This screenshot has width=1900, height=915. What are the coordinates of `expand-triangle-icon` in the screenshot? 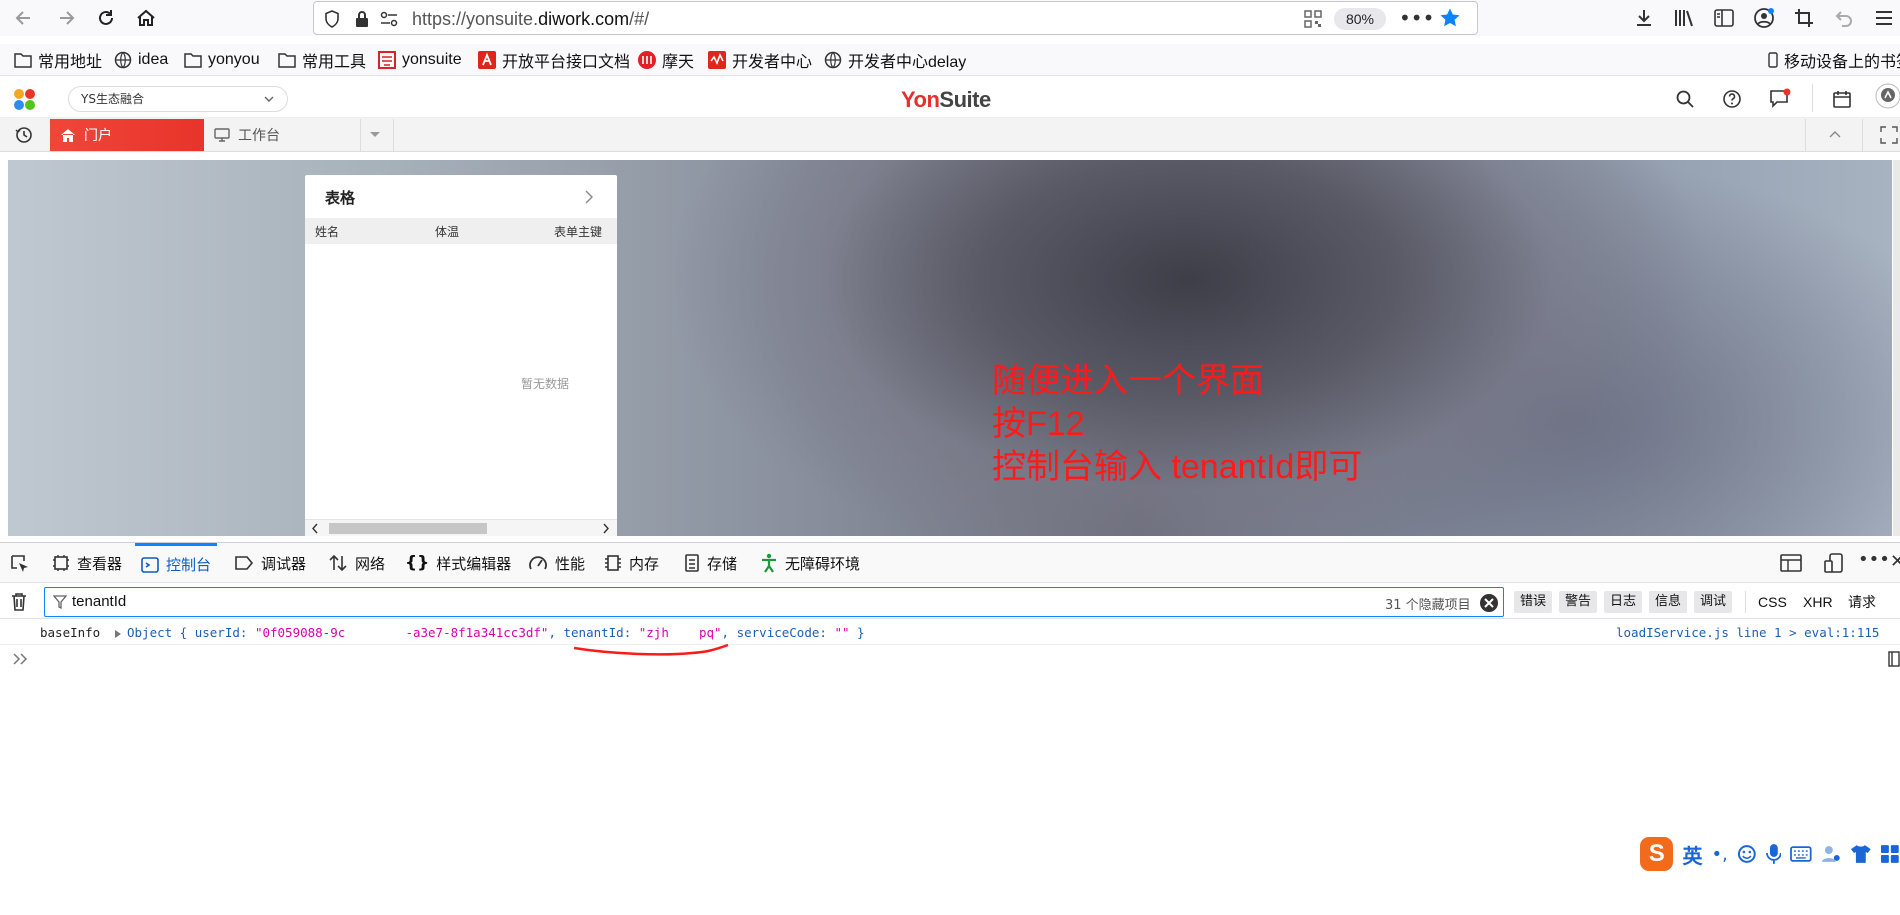 It's located at (118, 634).